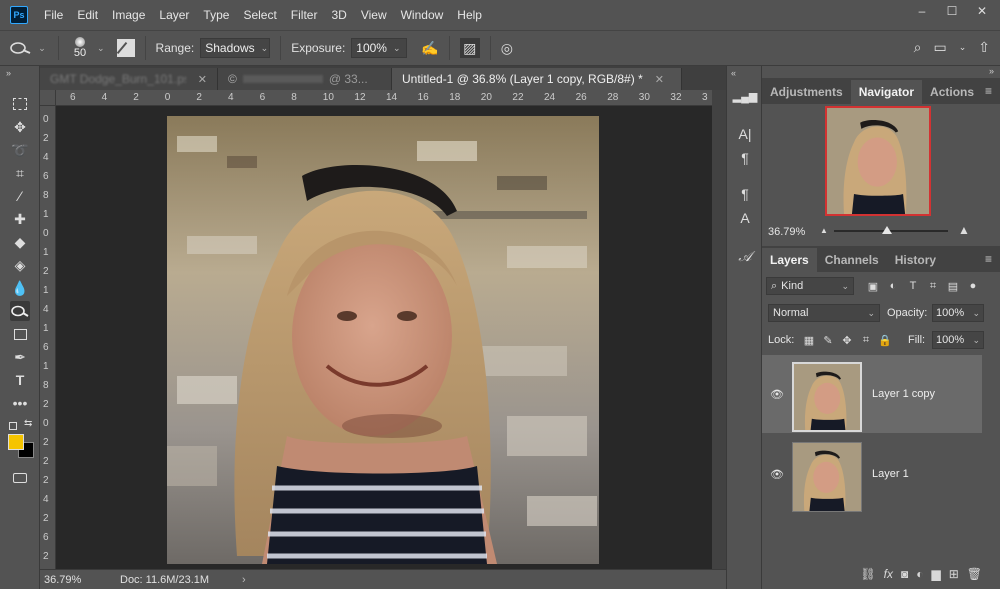 Image resolution: width=1000 pixels, height=589 pixels. Describe the element at coordinates (886, 92) in the screenshot. I see `tab-navigator: Navigator` at that location.